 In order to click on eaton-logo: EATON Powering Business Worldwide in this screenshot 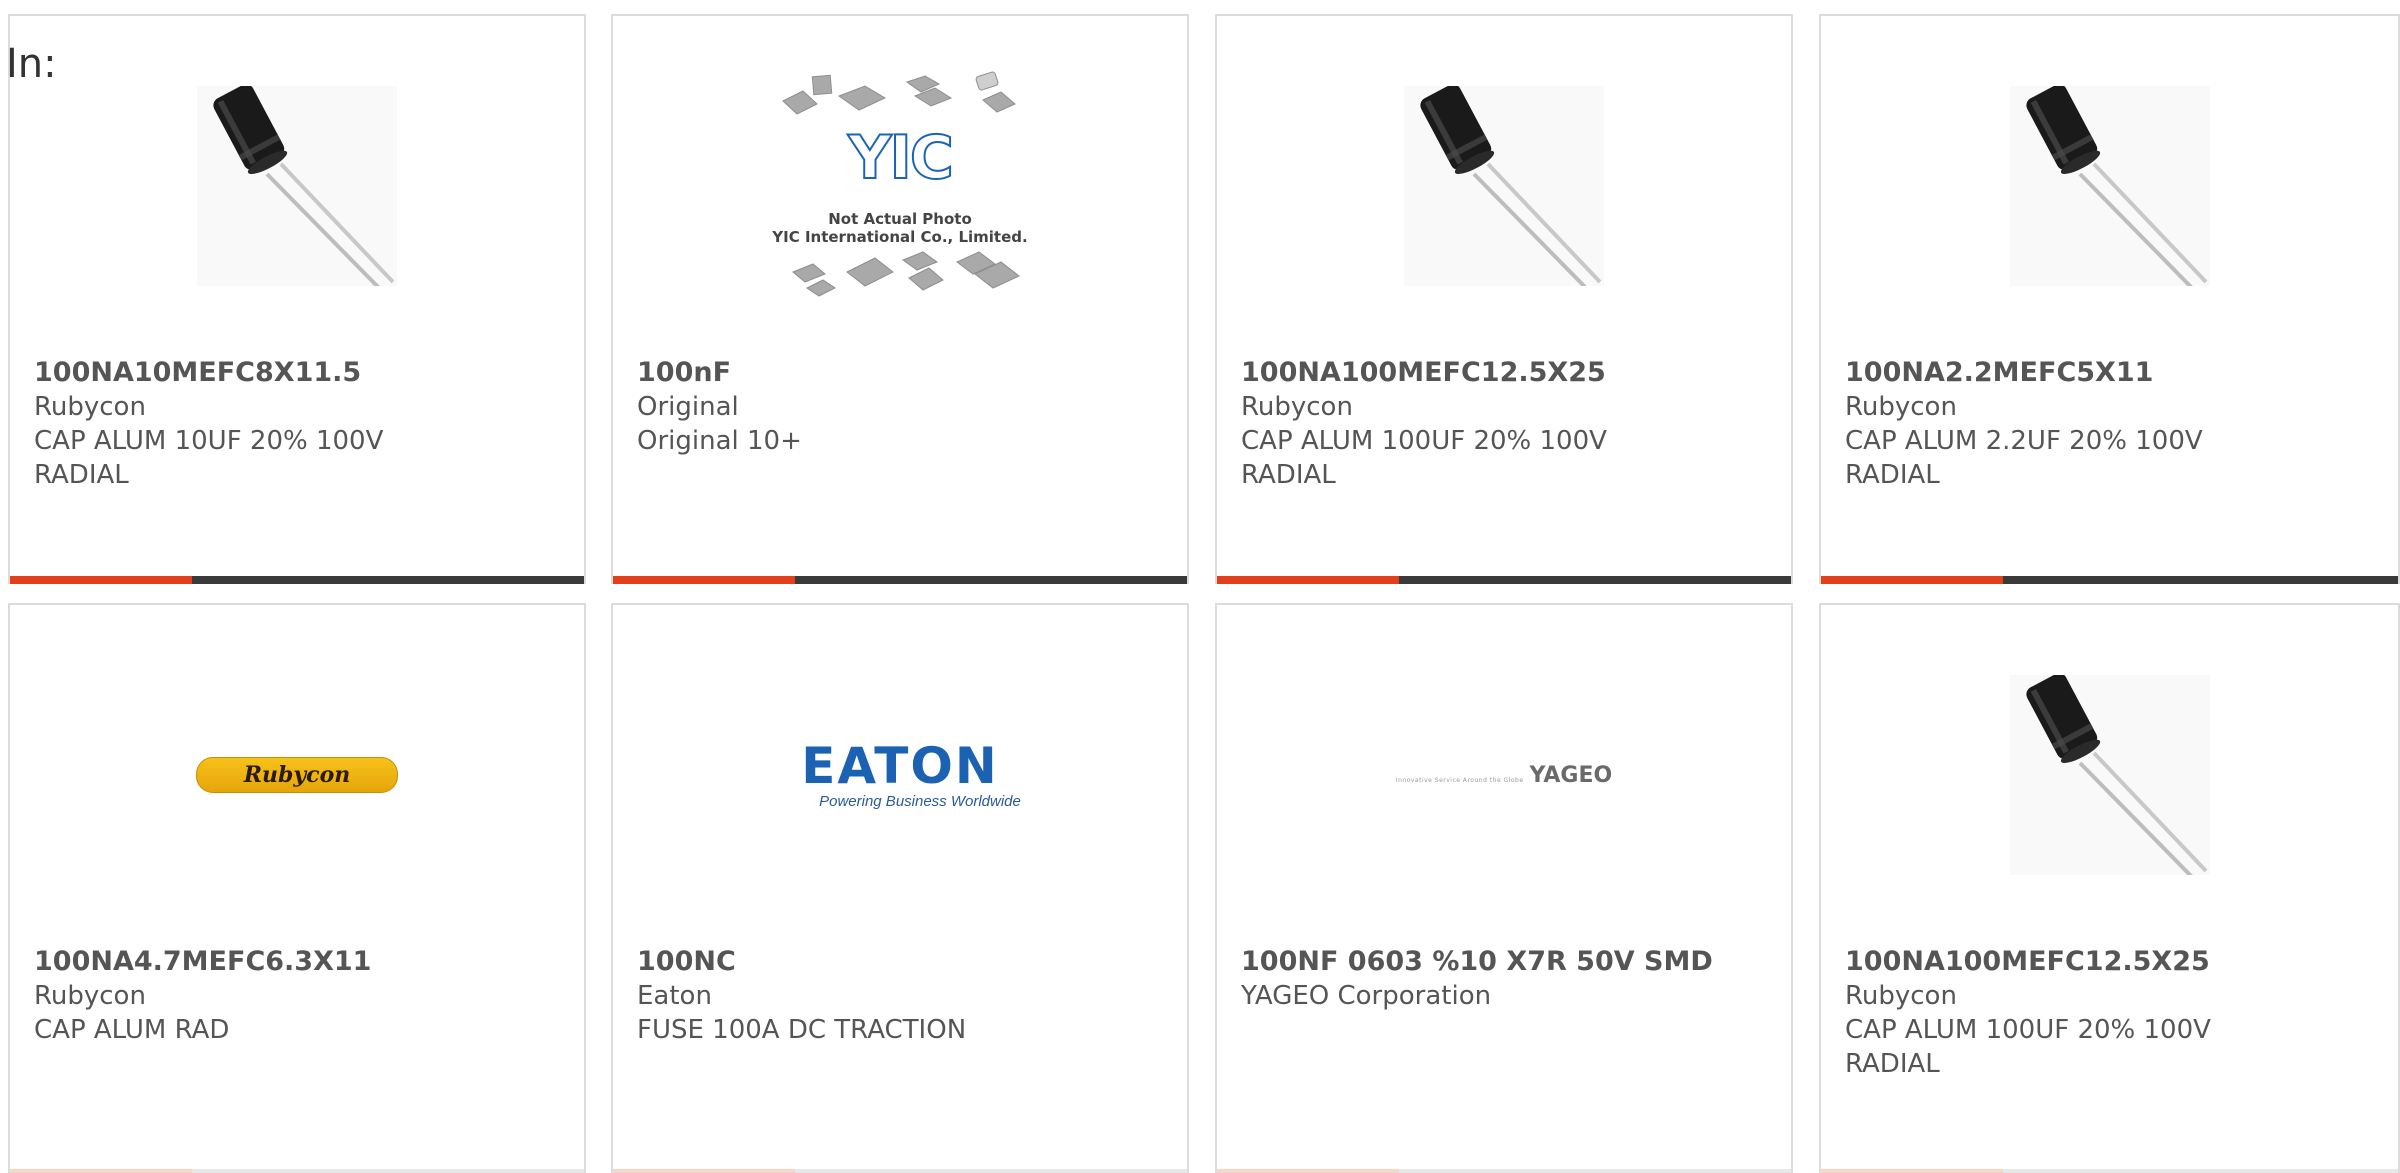, I will do `click(900, 775)`.